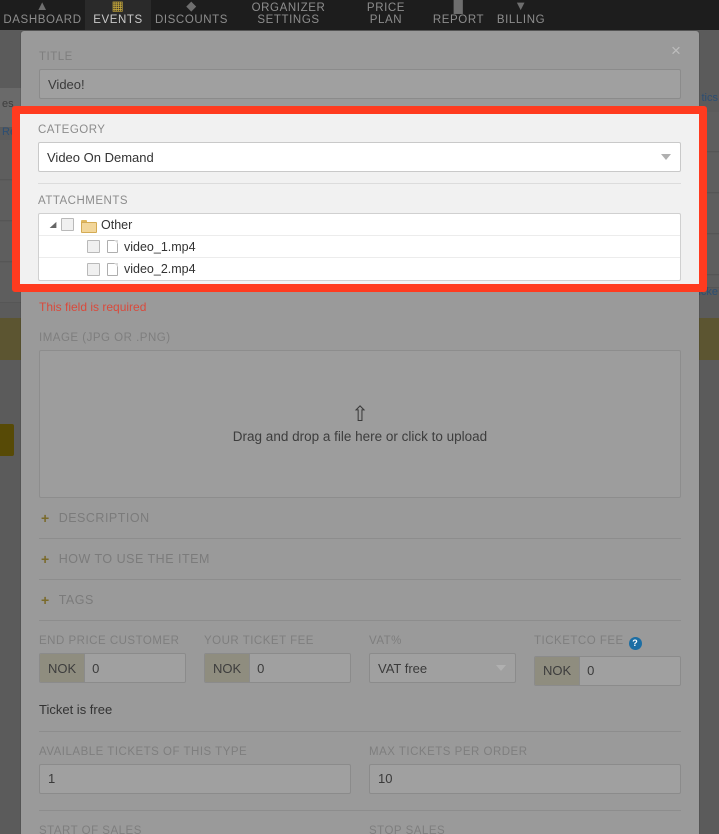  Describe the element at coordinates (93, 307) in the screenshot. I see `required-error-text: This field is required` at that location.